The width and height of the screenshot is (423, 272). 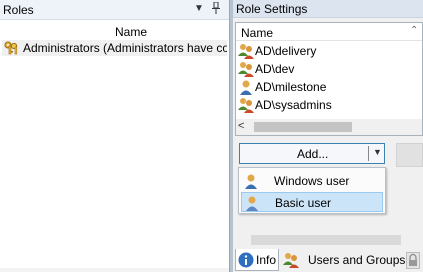 What do you see at coordinates (266, 260) in the screenshot?
I see `tab-label: Info` at bounding box center [266, 260].